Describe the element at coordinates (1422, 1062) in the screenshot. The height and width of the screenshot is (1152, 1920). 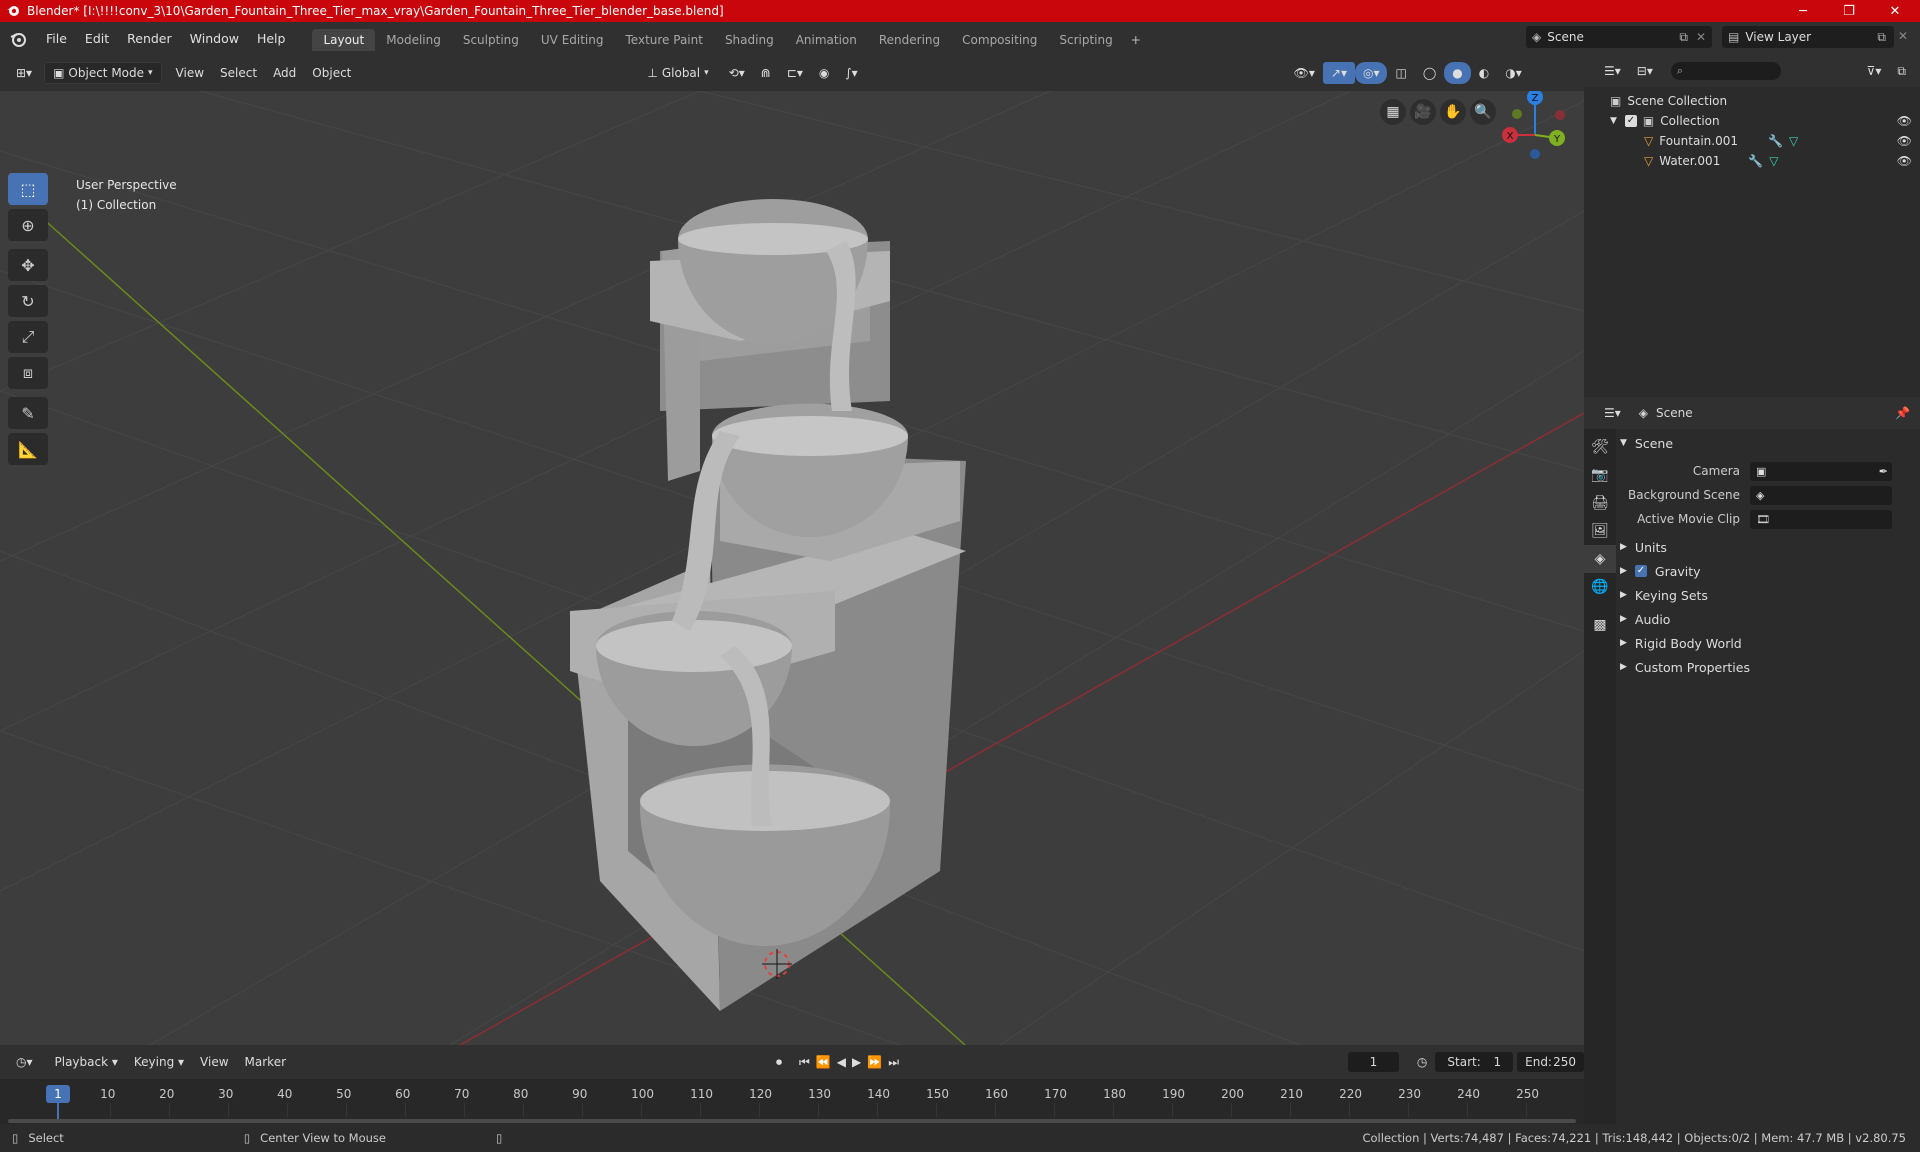
I see `preview-range-icon: ◷` at that location.